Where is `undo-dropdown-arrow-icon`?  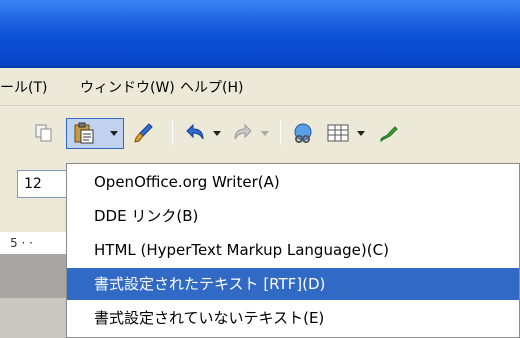 undo-dropdown-arrow-icon is located at coordinates (217, 133).